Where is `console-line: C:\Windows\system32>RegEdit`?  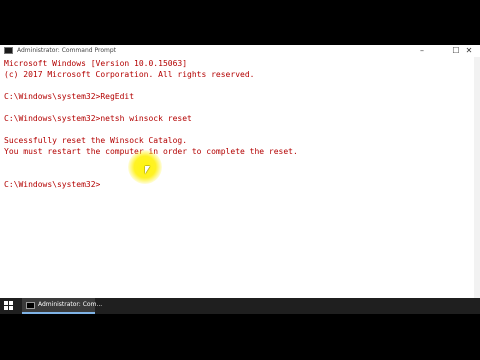
console-line: C:\Windows\system32>RegEdit is located at coordinates (69, 96).